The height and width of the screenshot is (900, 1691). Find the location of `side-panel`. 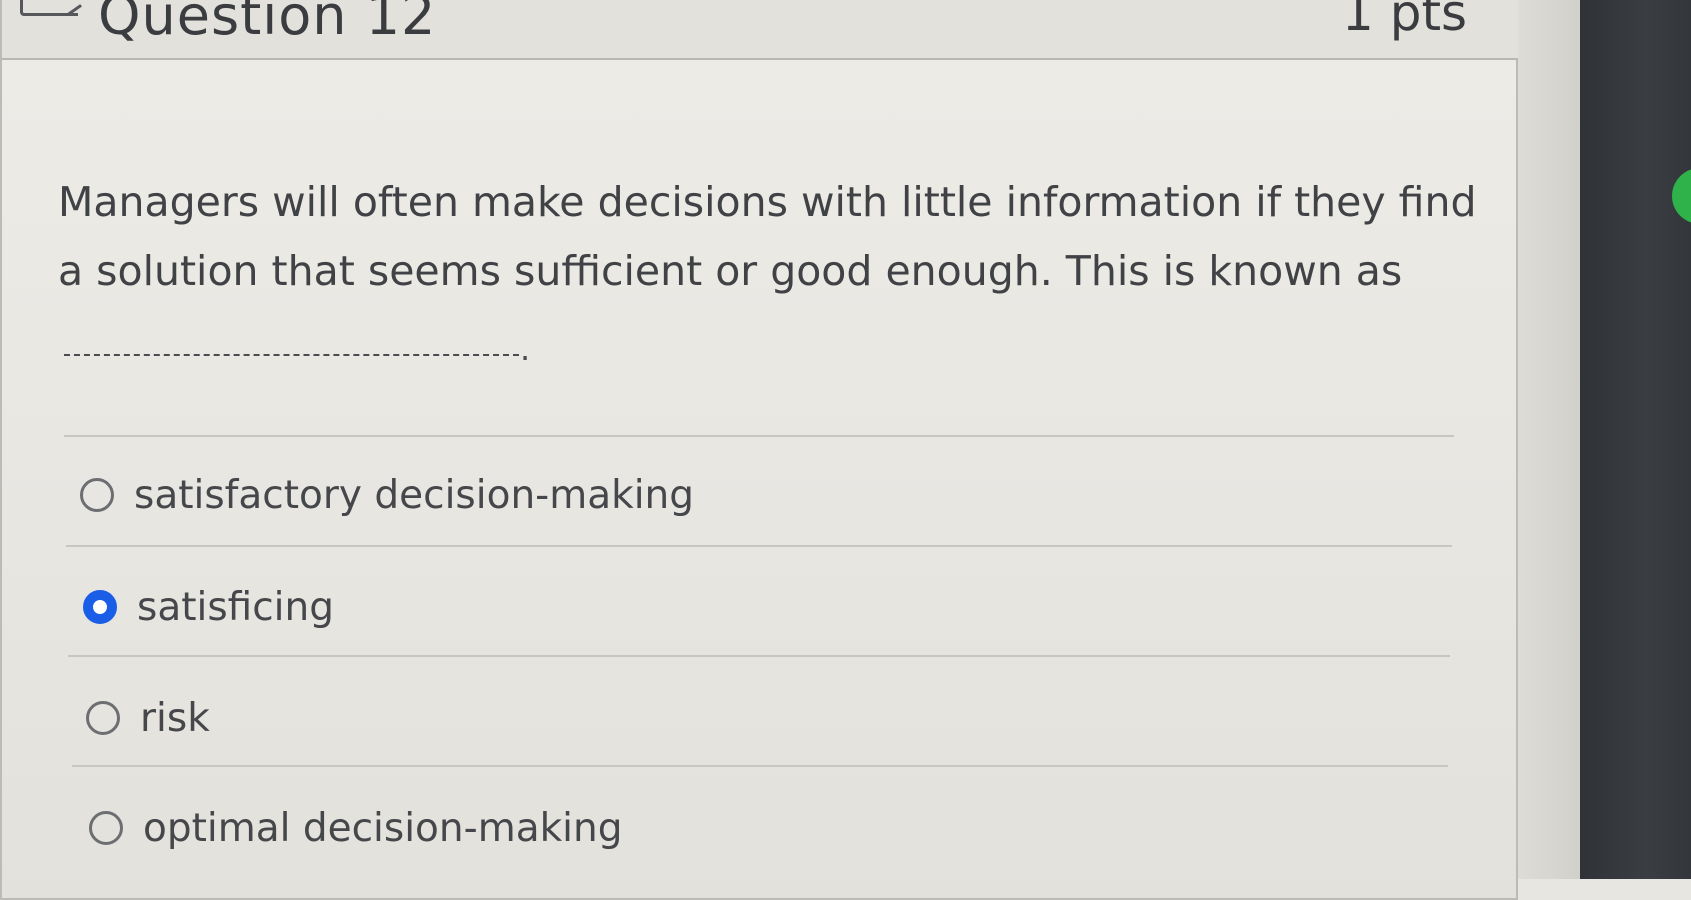

side-panel is located at coordinates (1635, 439).